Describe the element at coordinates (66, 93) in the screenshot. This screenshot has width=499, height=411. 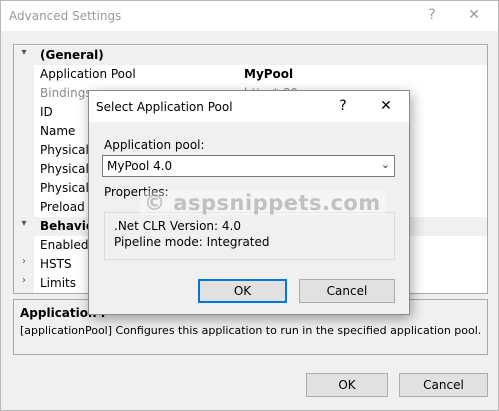
I see `grid-property-name: Bindings` at that location.